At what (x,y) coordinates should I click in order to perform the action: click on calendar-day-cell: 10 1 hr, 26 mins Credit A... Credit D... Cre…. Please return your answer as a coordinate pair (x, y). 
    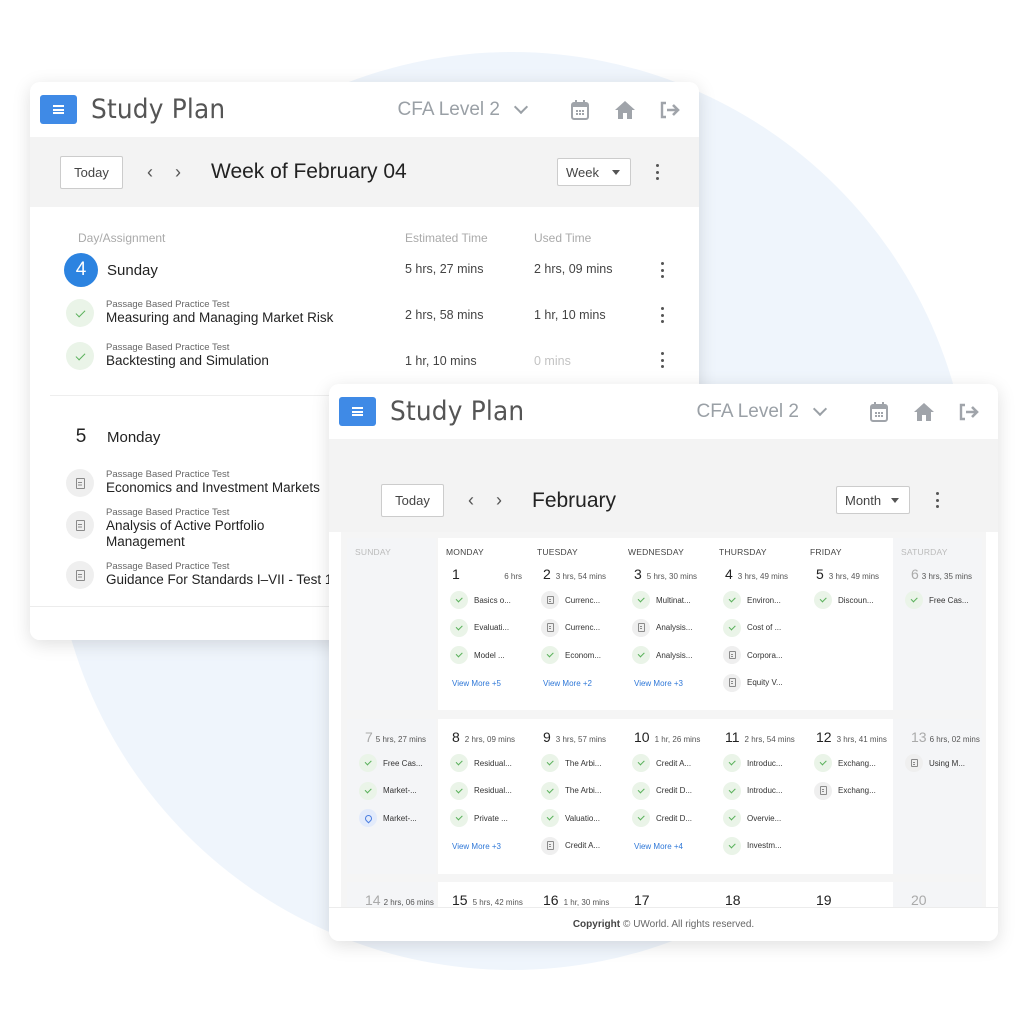
    Looking at the image, I should click on (665, 796).